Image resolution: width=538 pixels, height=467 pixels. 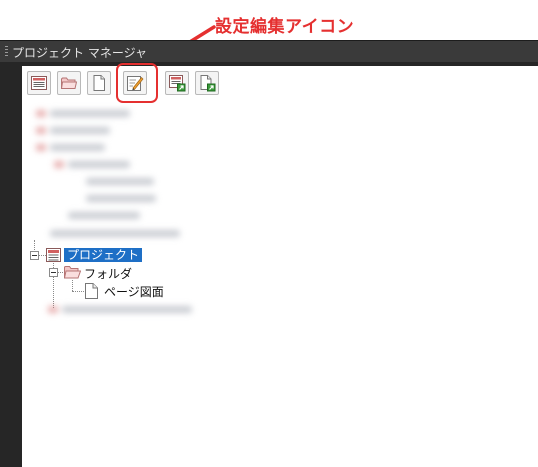 I want to click on panel-header: プロジェクト マネージャ, so click(x=269, y=51).